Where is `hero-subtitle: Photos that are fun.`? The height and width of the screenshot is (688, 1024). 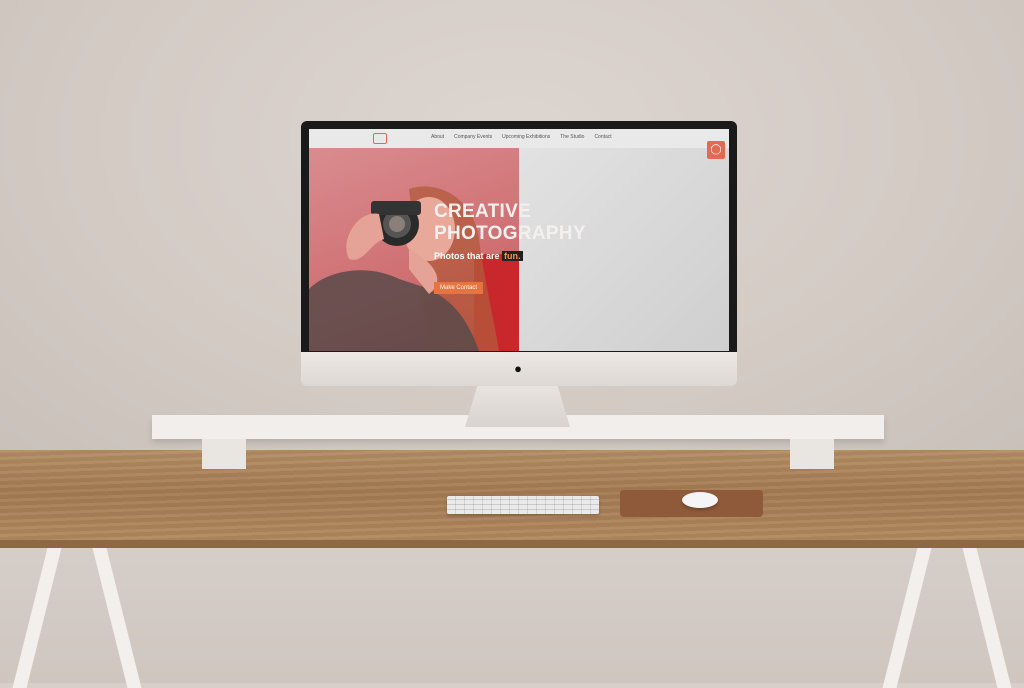 hero-subtitle: Photos that are fun. is located at coordinates (478, 256).